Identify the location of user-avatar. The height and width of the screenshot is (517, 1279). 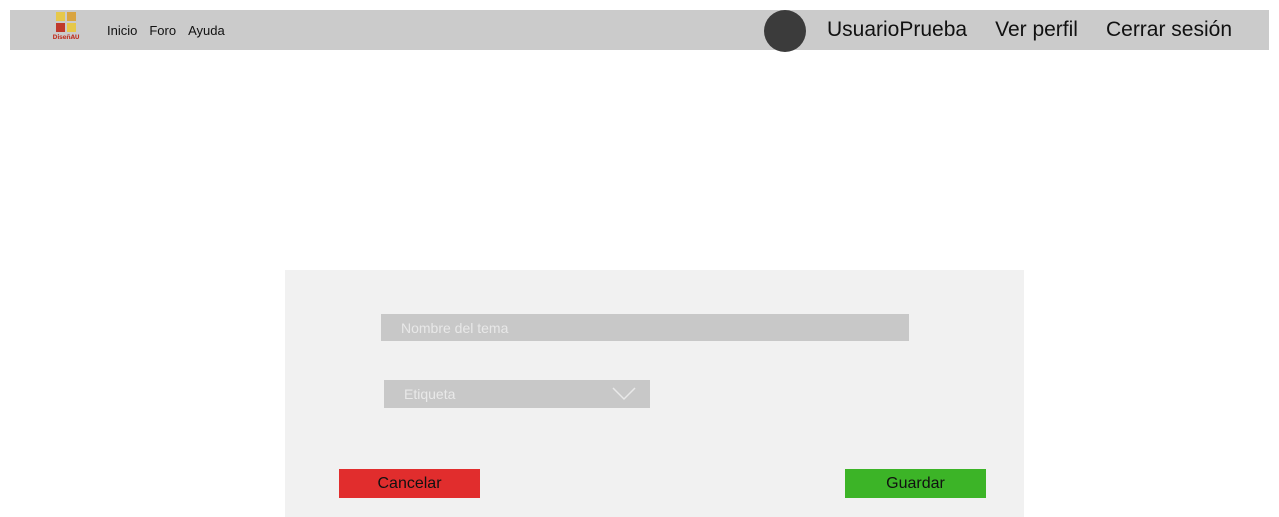
(785, 31).